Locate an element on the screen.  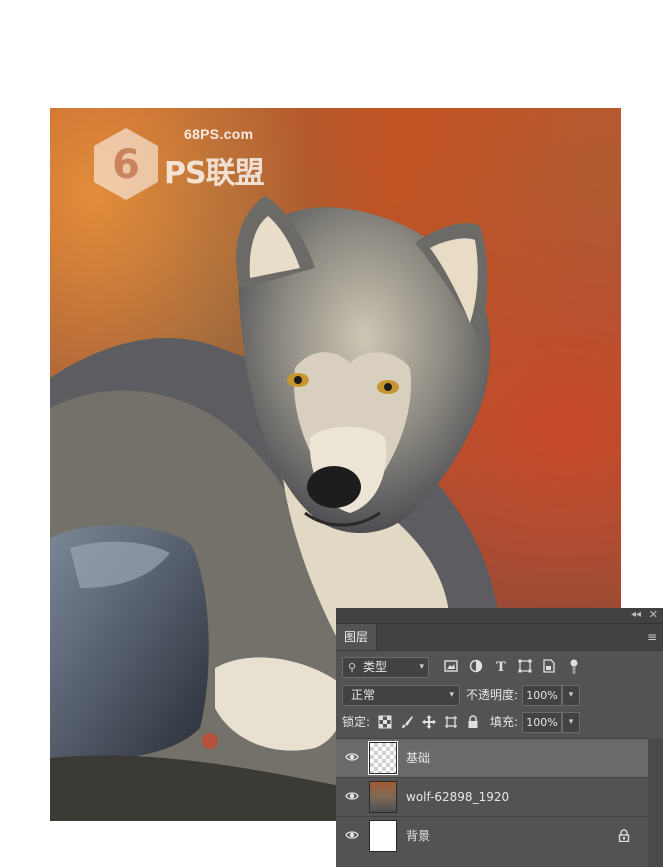
tab-layers: 图层 is located at coordinates (356, 637).